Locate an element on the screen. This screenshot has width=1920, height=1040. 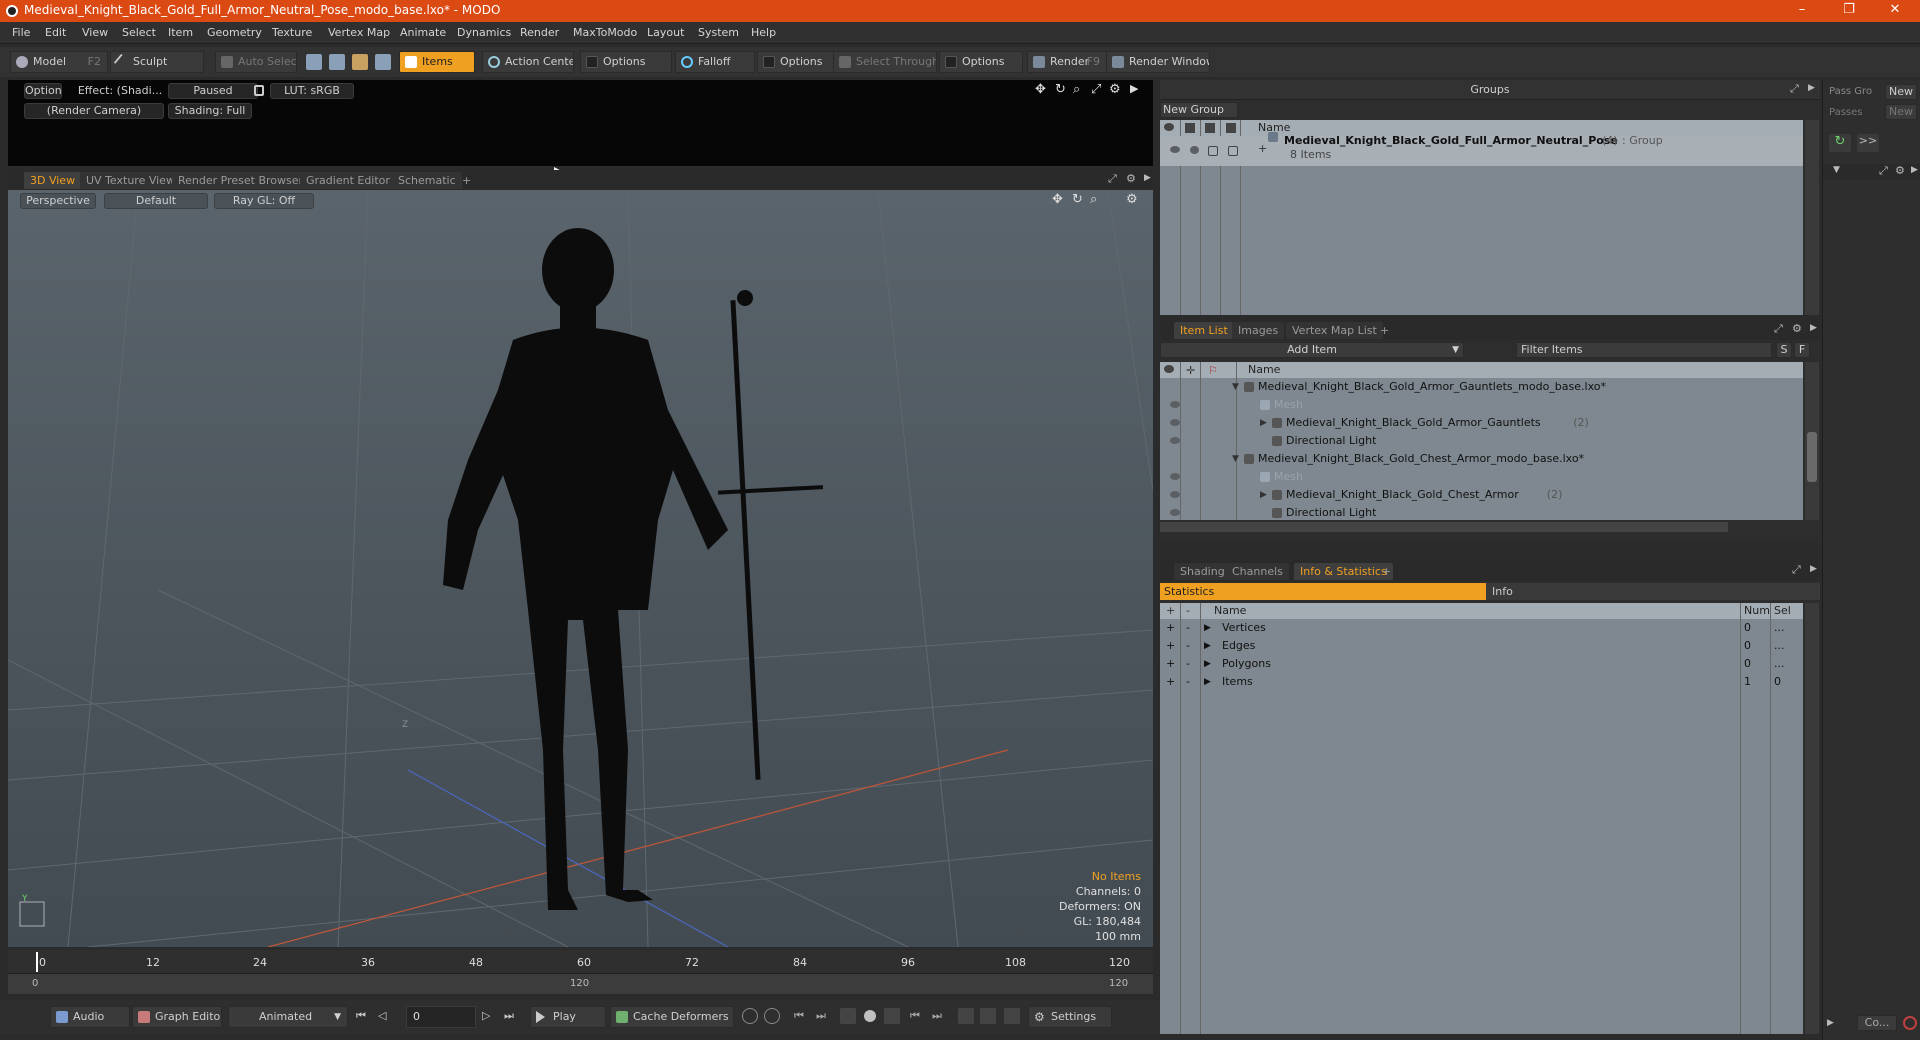
items-mode-button: Items is located at coordinates (437, 62).